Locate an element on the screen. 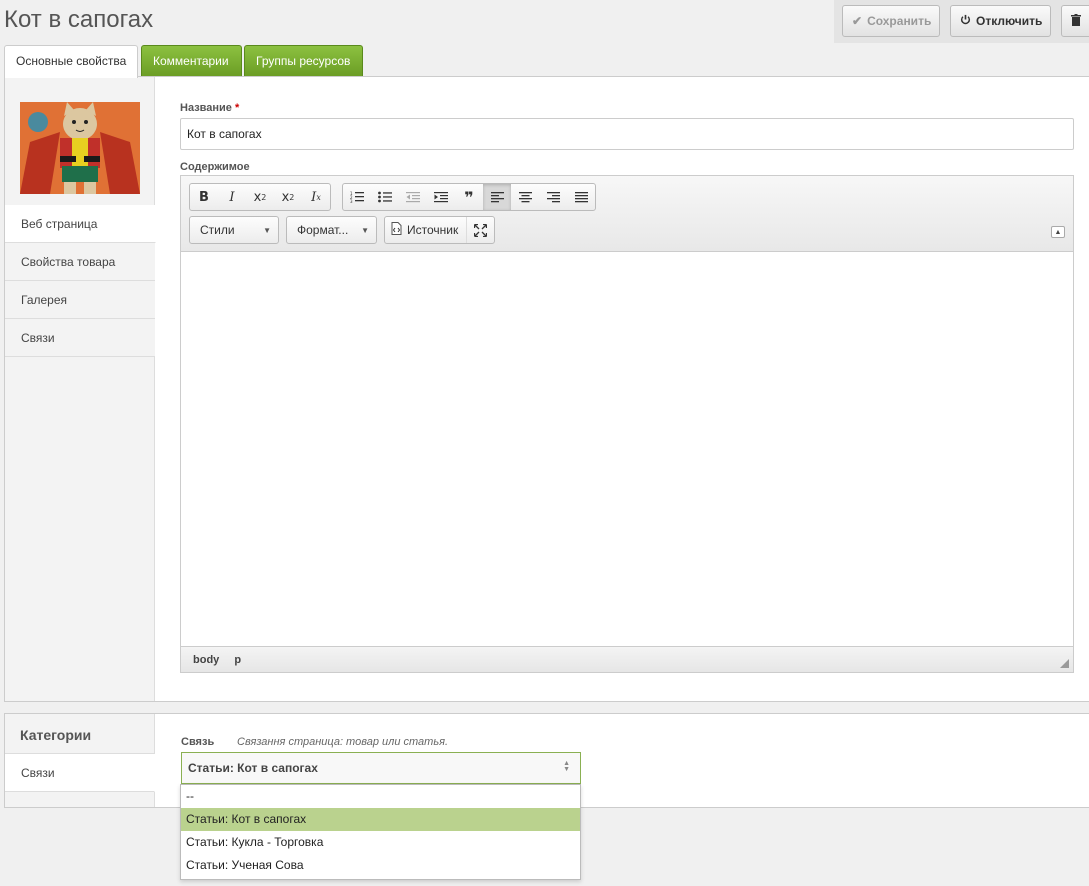  tab-resource-groups: Группы ресурсов is located at coordinates (303, 61).